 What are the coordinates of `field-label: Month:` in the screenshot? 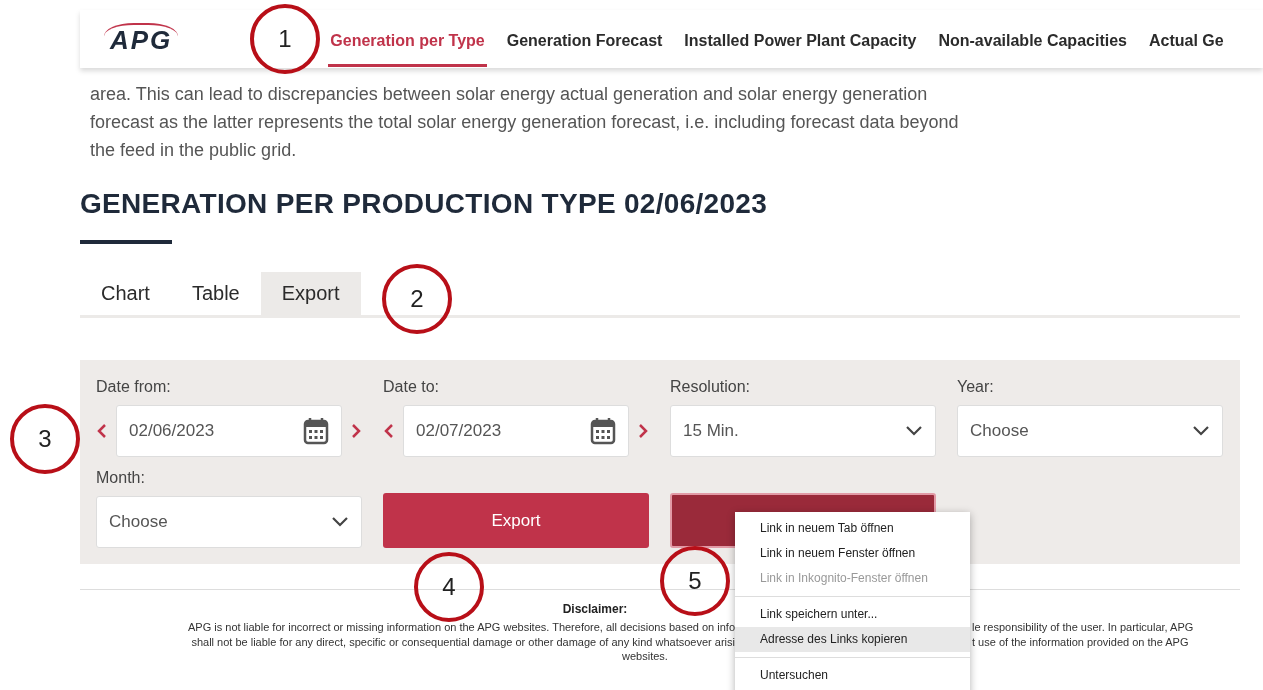 It's located at (121, 478).